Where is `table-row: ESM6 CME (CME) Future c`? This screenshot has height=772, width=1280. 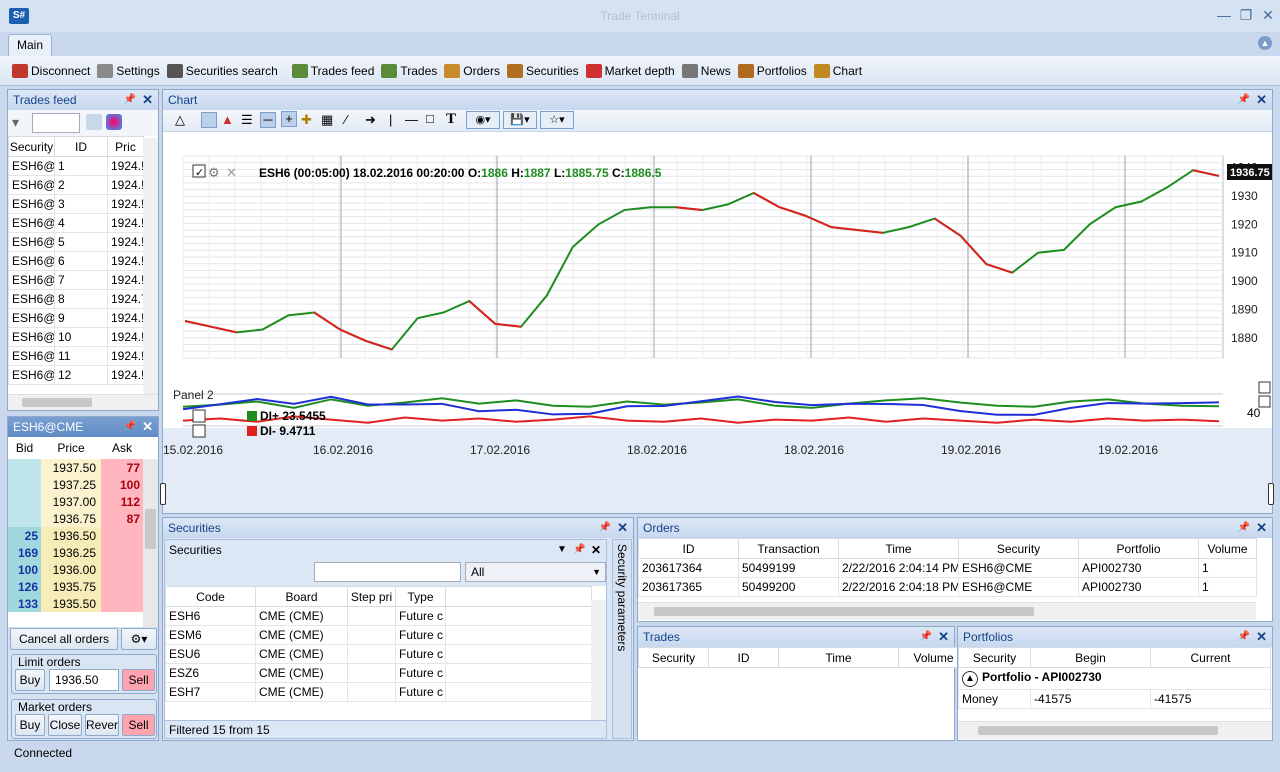
table-row: ESM6 CME (CME) Future c is located at coordinates (378, 635).